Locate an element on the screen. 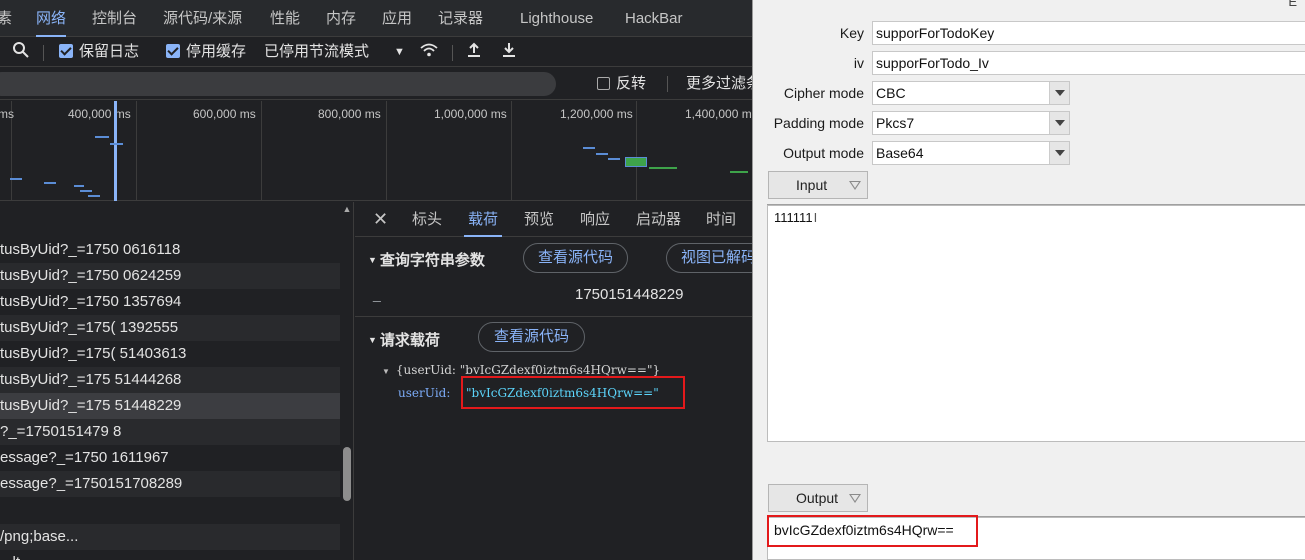 The image size is (1305, 560). request-row: tusByUid?_=1750 1357694 is located at coordinates (170, 302).